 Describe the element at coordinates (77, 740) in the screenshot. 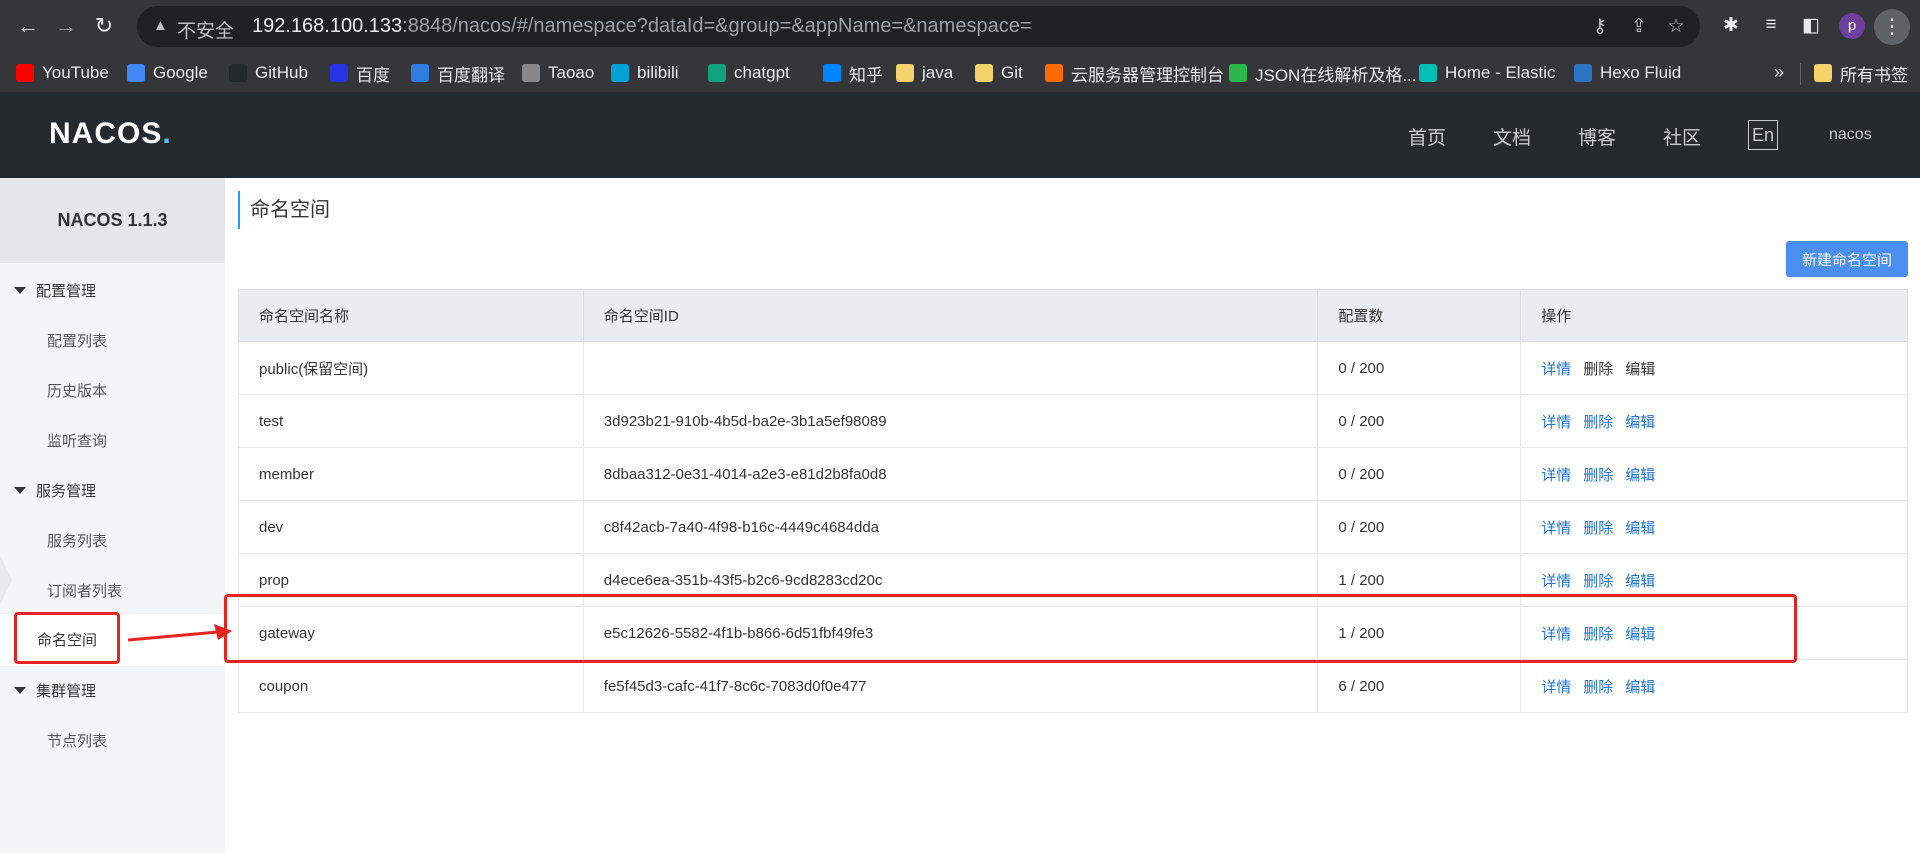

I see `sidebar-item-nodes: 节点列表` at that location.